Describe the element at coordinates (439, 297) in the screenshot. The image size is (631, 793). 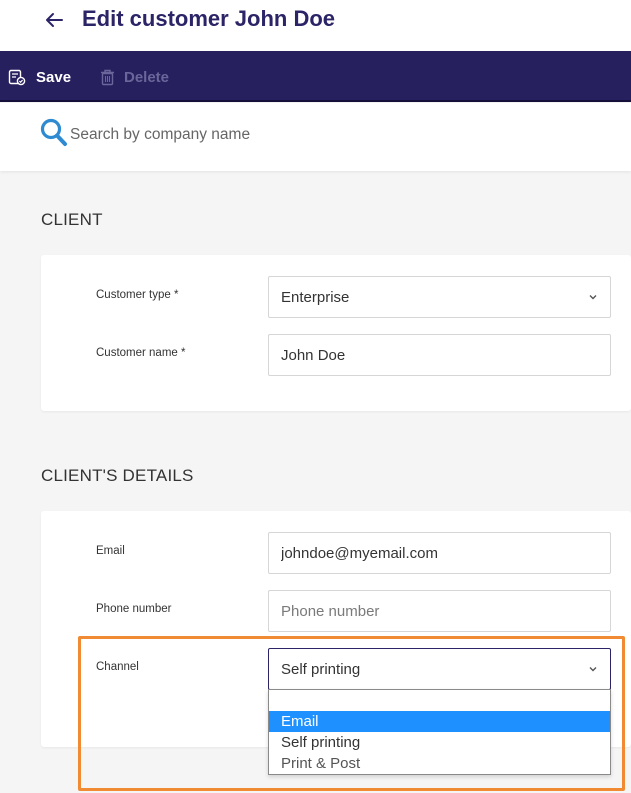
I see `customer-type-select: Enterprise` at that location.